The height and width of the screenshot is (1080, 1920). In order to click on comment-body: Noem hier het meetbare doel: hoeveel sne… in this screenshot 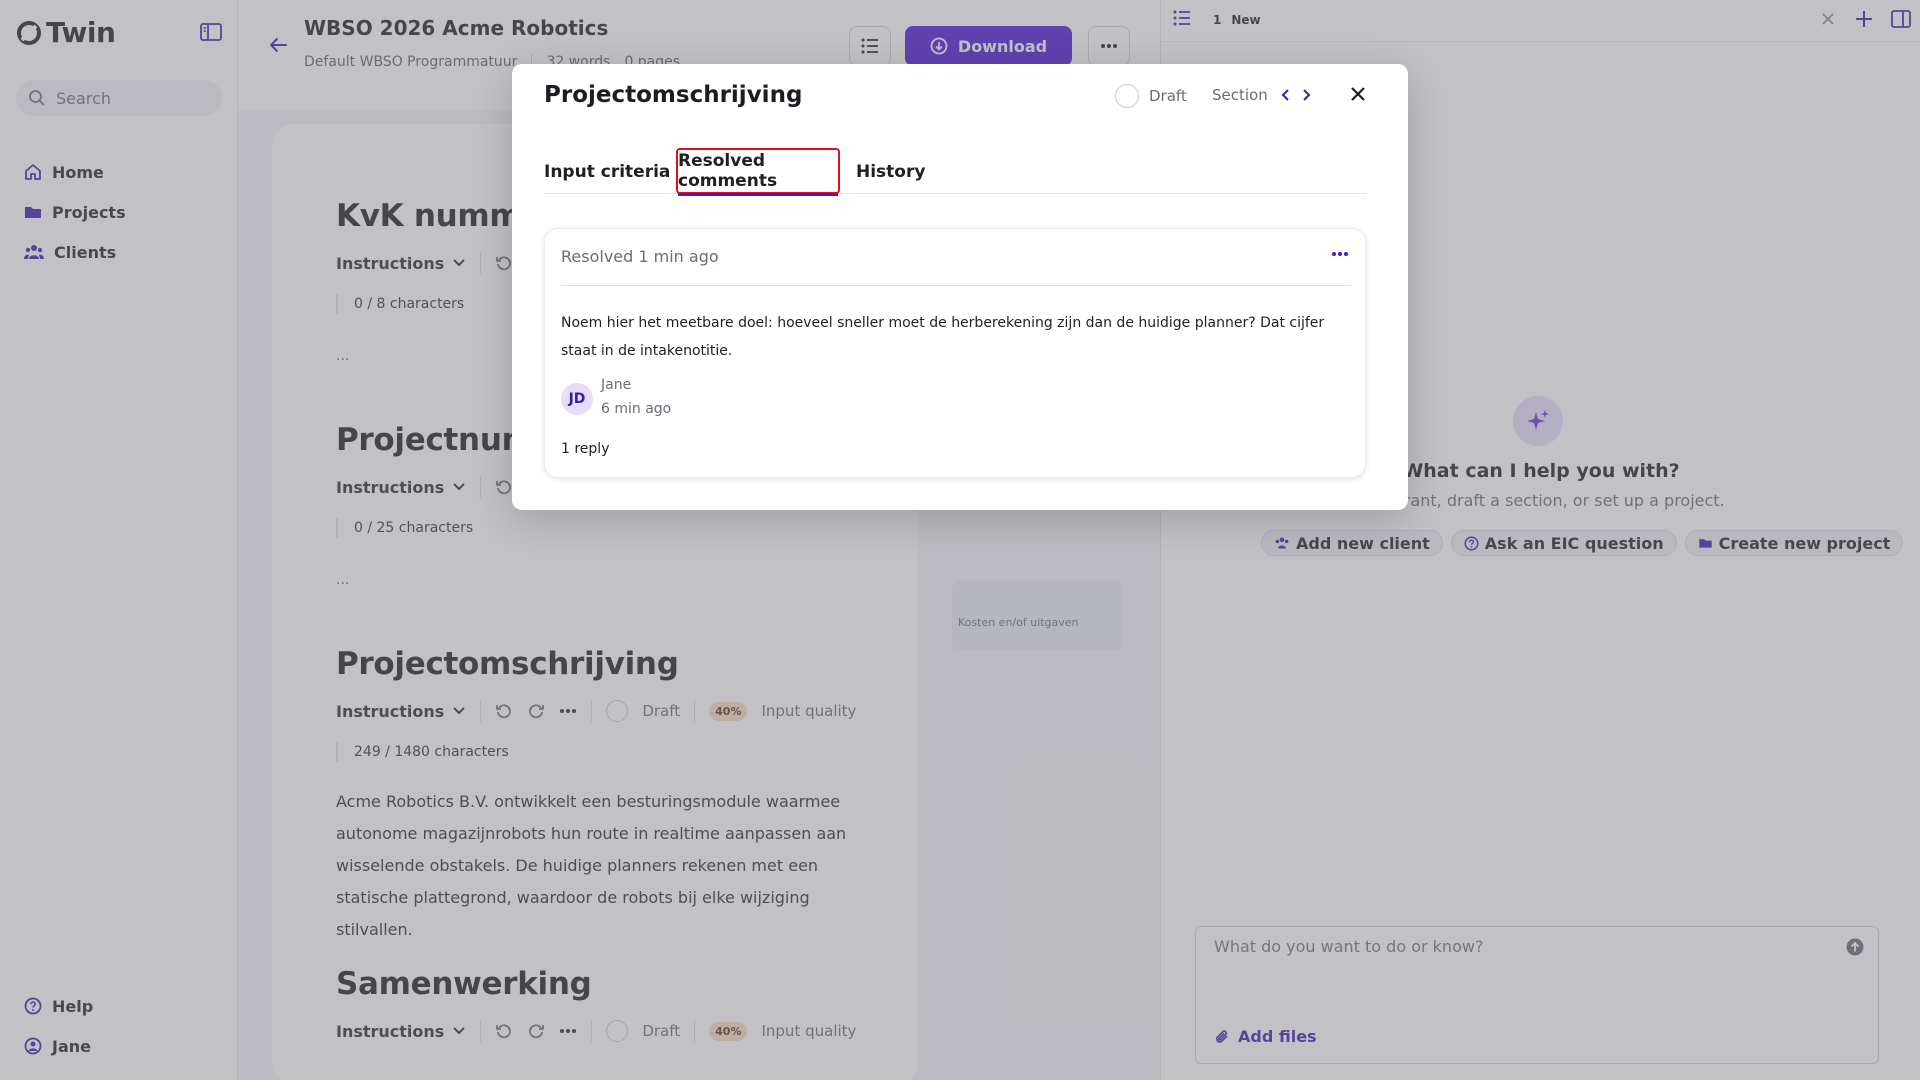, I will do `click(943, 337)`.